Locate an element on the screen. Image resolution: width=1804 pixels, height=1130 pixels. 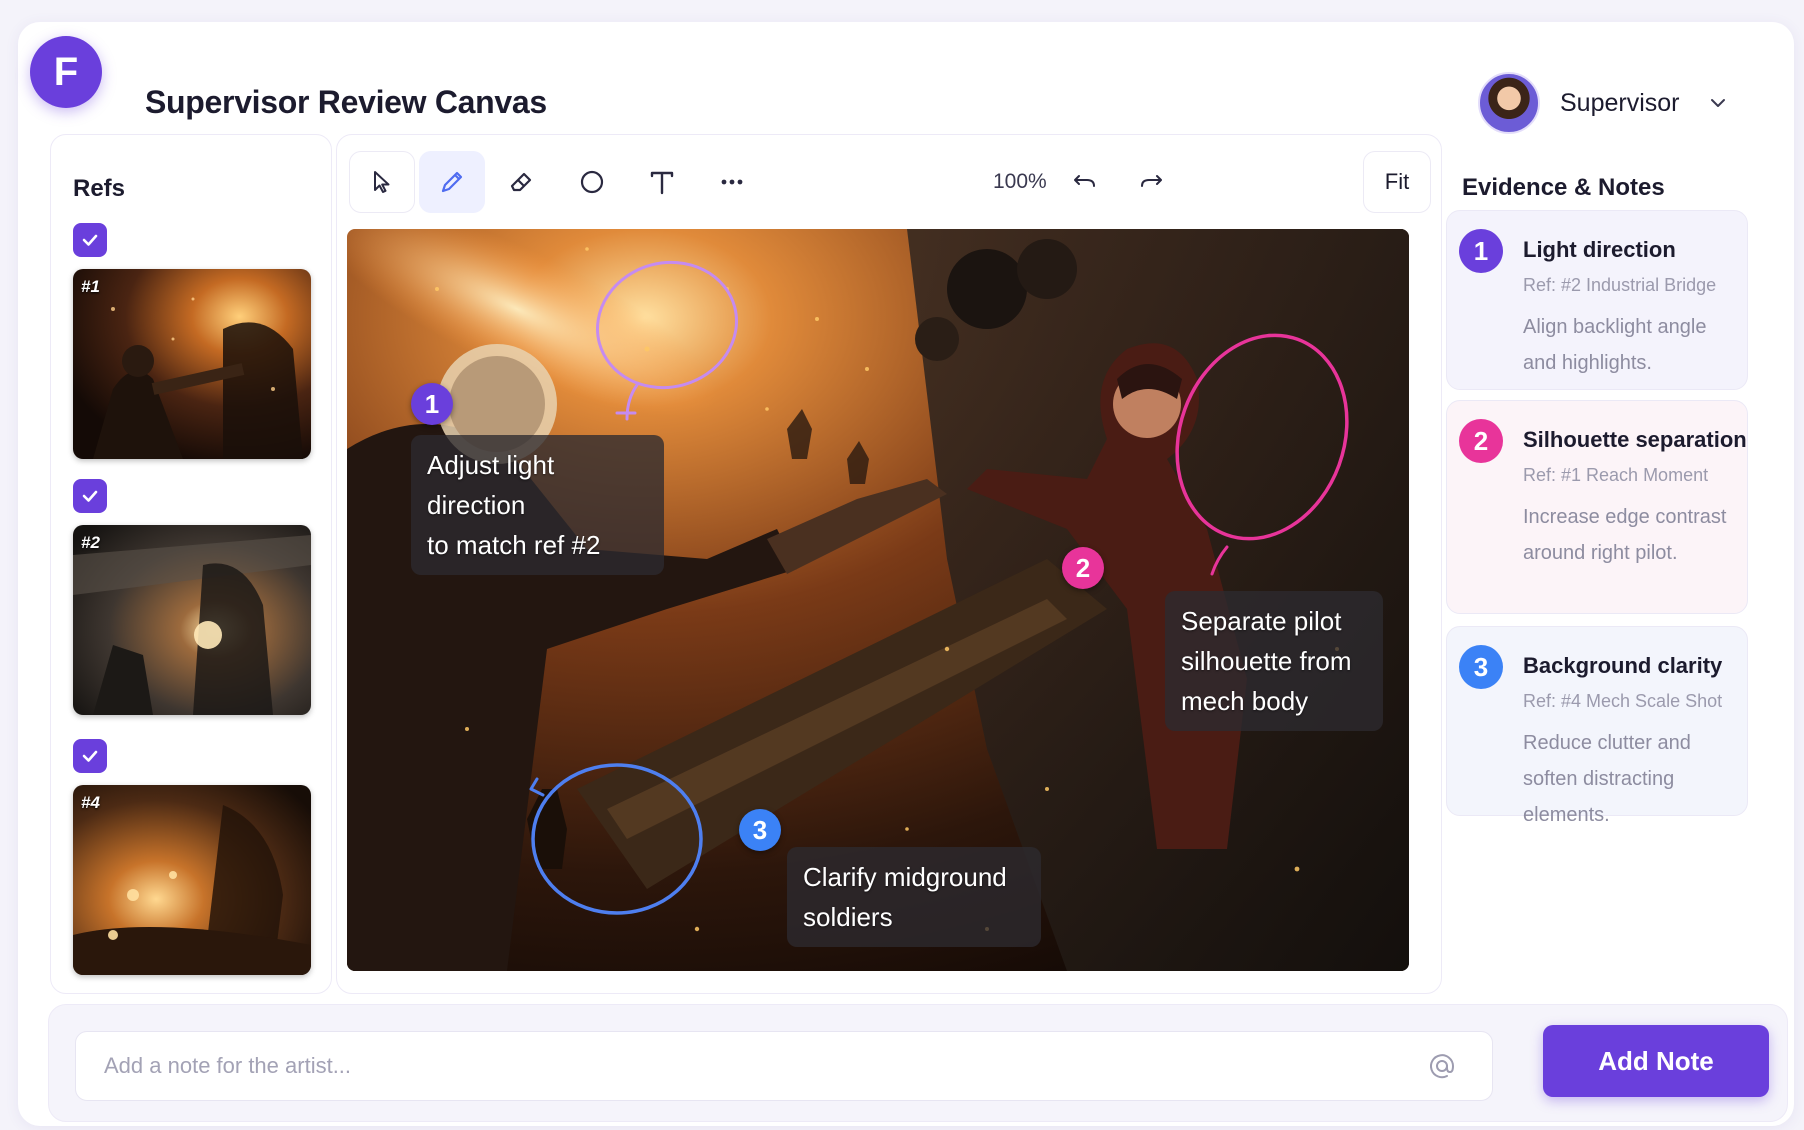
note-text: Align backlight angle and highlights. is located at coordinates (1615, 345).